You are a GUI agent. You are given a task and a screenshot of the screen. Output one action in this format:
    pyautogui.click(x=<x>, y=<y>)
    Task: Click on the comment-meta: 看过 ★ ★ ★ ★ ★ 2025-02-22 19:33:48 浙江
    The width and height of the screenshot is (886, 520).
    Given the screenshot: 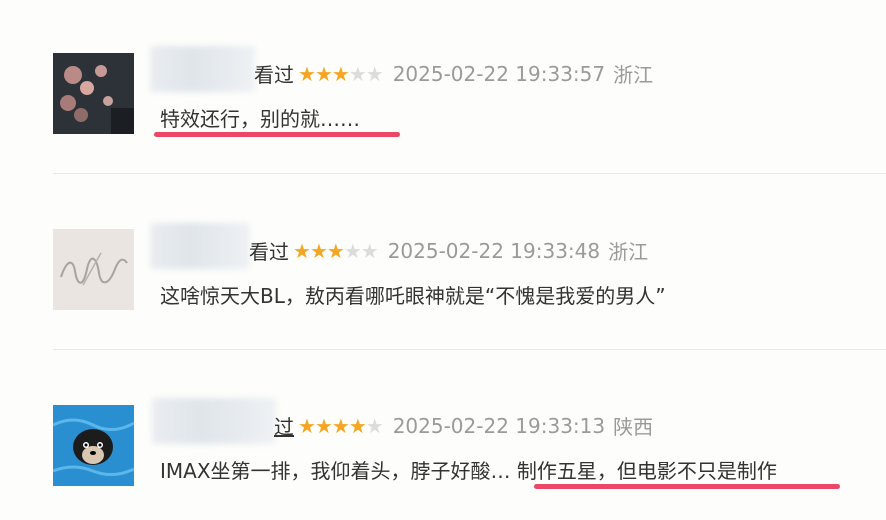 What is the action you would take?
    pyautogui.click(x=448, y=250)
    